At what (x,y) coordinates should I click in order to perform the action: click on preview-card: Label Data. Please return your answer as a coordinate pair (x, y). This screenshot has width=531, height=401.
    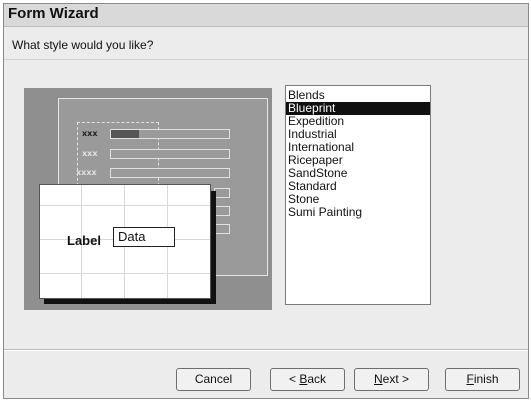
    Looking at the image, I should click on (125, 241).